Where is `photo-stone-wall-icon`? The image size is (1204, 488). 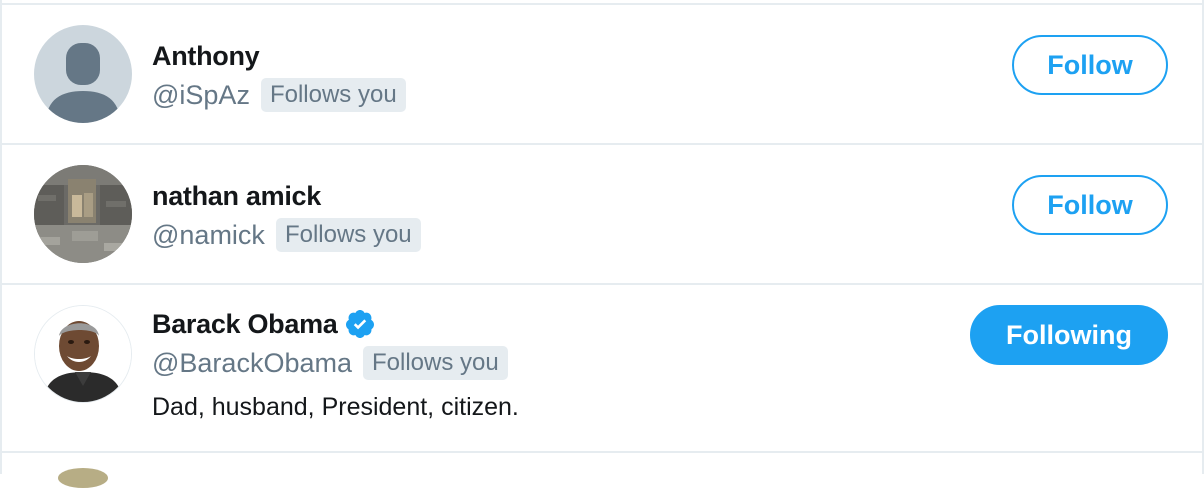 photo-stone-wall-icon is located at coordinates (83, 214).